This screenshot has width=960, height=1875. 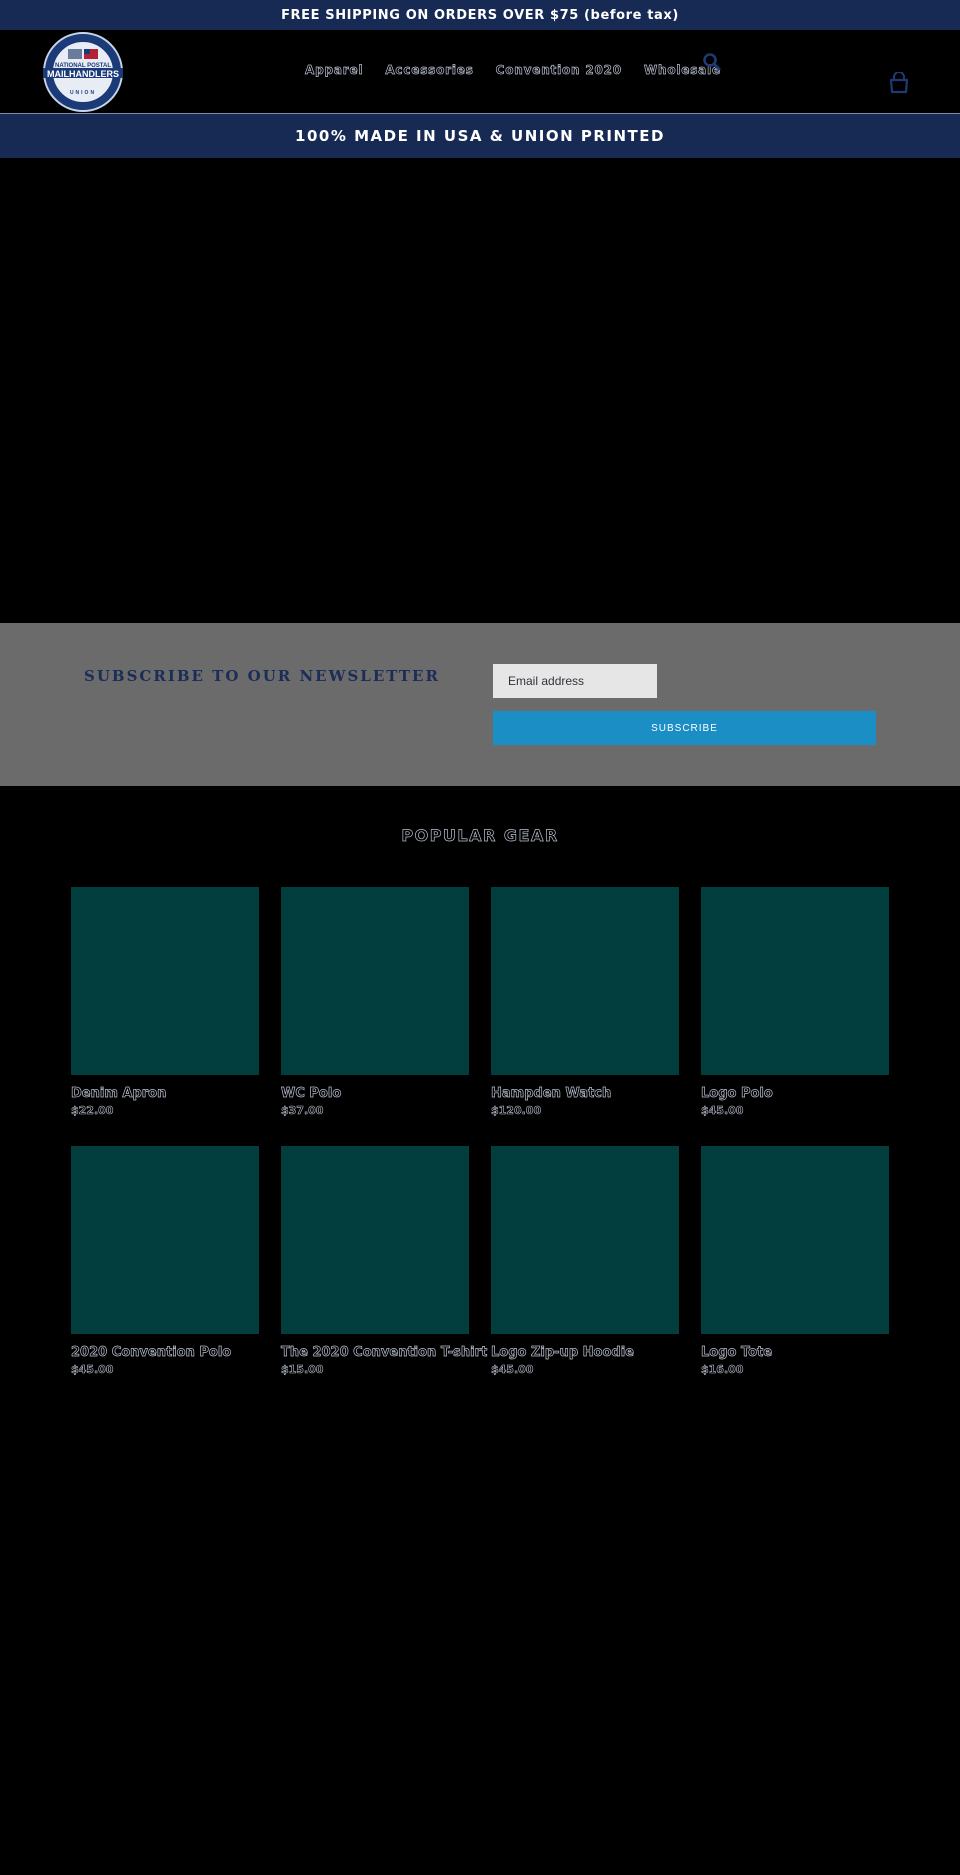 What do you see at coordinates (684, 728) in the screenshot?
I see `subscribe-button: SUBSCRIBE` at bounding box center [684, 728].